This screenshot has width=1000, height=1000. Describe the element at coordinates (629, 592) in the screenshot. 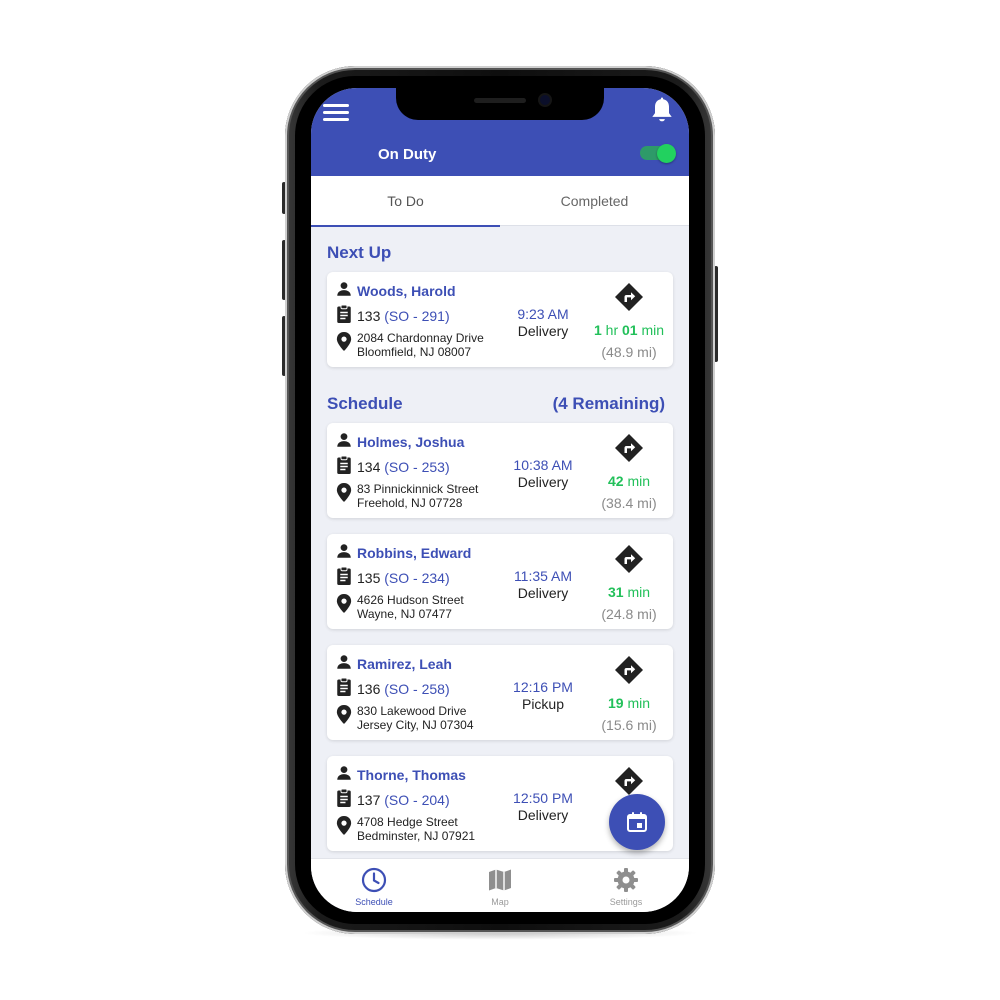

I see `eta: 31 min` at that location.